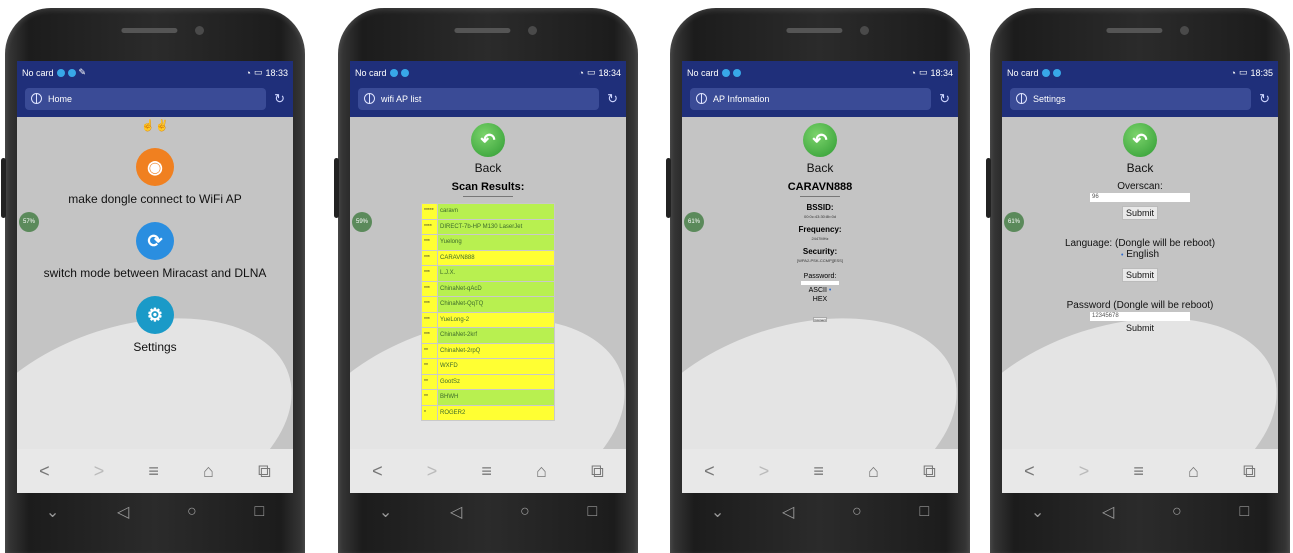 This screenshot has height=553, width=1293. Describe the element at coordinates (1139, 275) in the screenshot. I see `language-submit-button: Submit` at that location.